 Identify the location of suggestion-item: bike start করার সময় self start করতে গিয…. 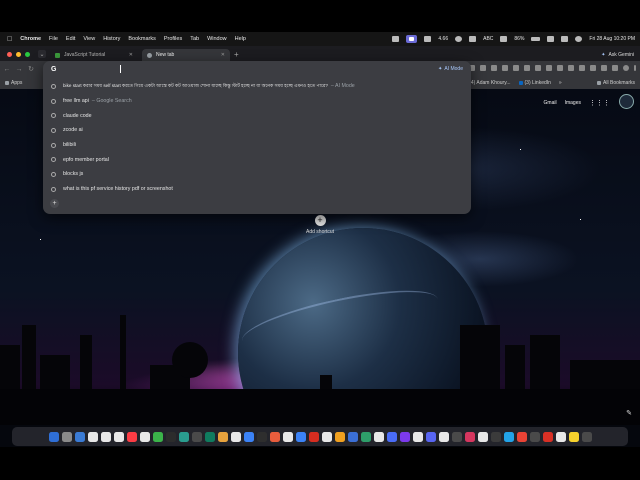
(257, 86).